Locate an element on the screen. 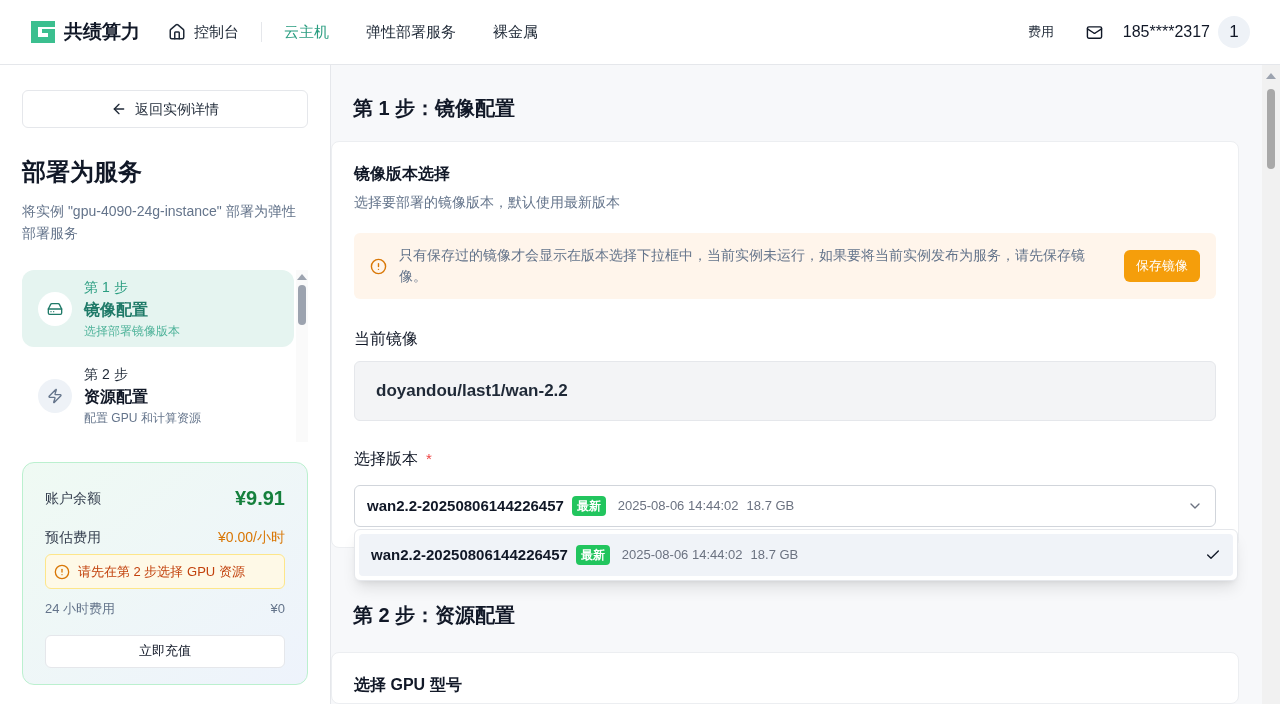 The image size is (1280, 704). nav-link: 弹性部署服务 is located at coordinates (411, 32).